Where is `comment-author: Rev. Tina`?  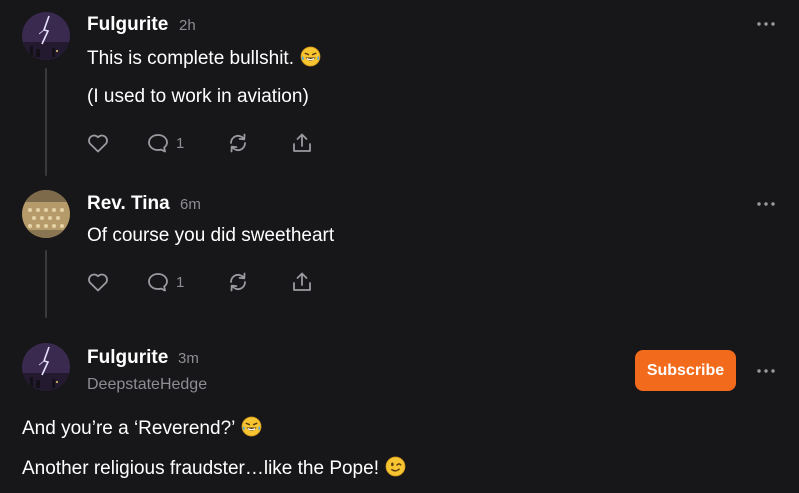
comment-author: Rev. Tina is located at coordinates (128, 204).